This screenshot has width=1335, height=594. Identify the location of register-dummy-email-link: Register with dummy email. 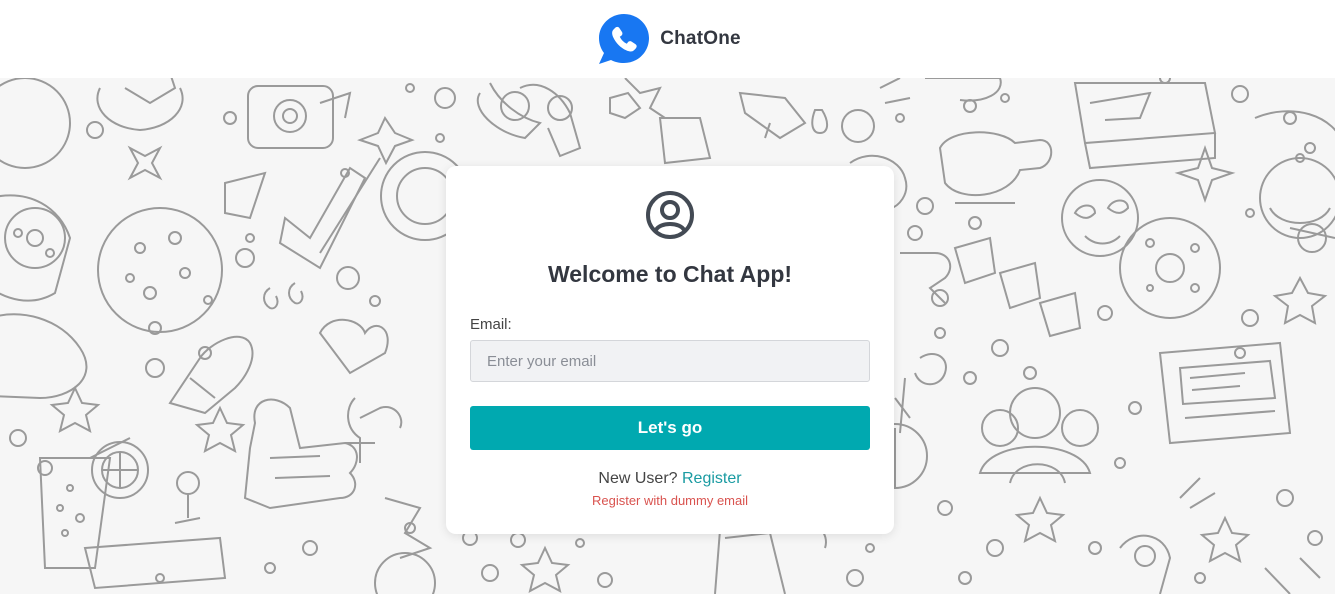
(670, 500).